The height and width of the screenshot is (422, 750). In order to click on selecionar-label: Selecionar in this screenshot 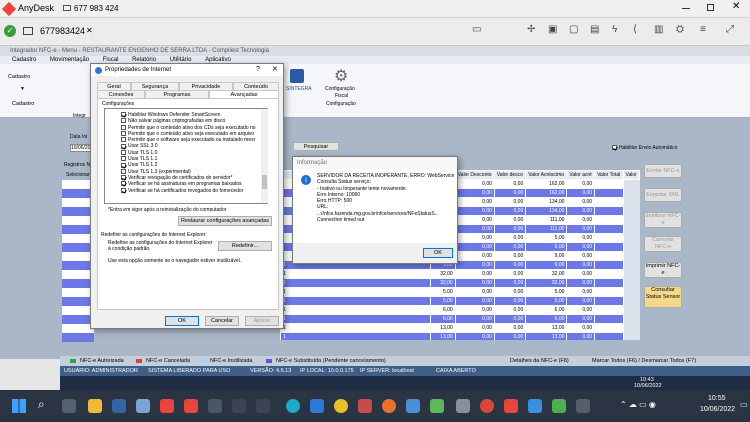, I will do `click(78, 175)`.